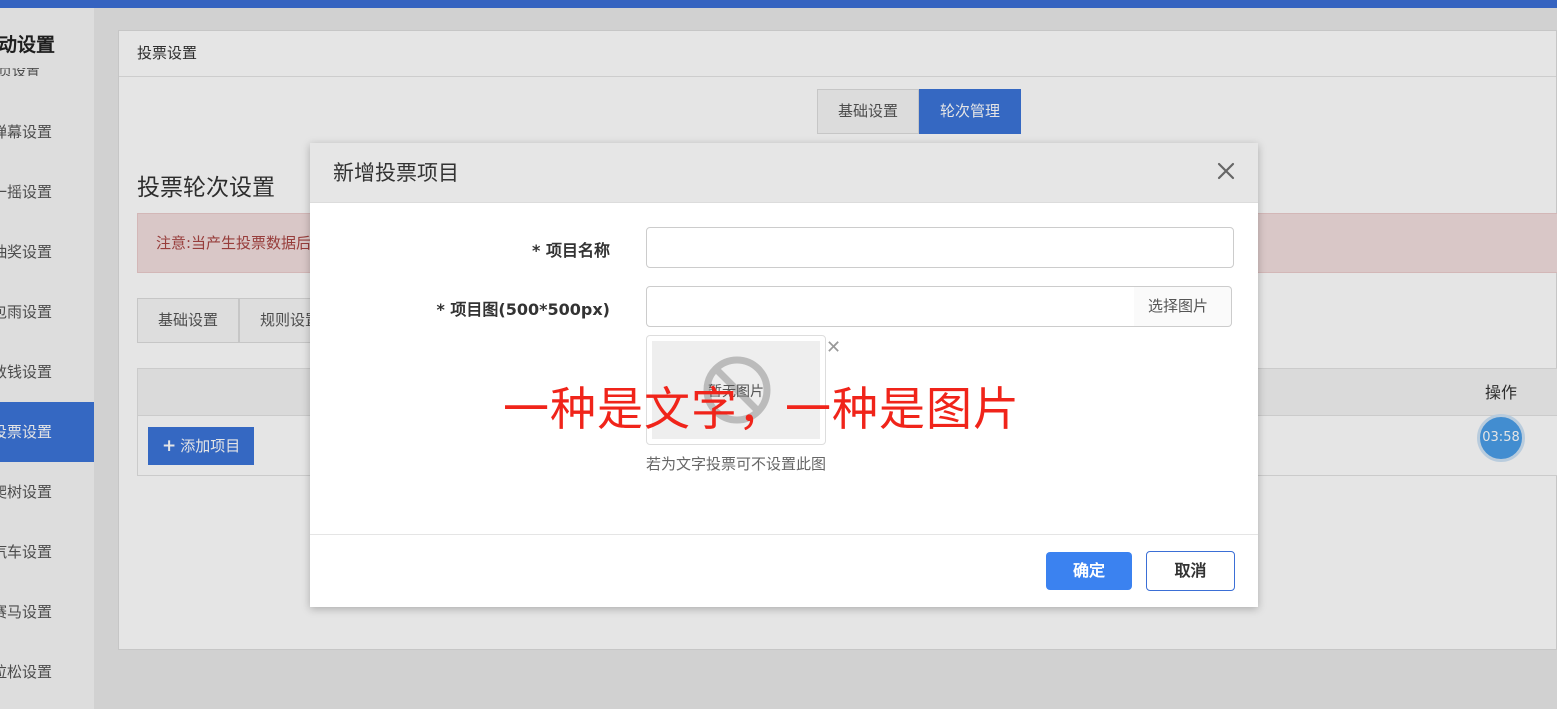 Image resolution: width=1557 pixels, height=709 pixels. What do you see at coordinates (736, 464) in the screenshot?
I see `image-hint: 若为文字投票可不设置此图` at bounding box center [736, 464].